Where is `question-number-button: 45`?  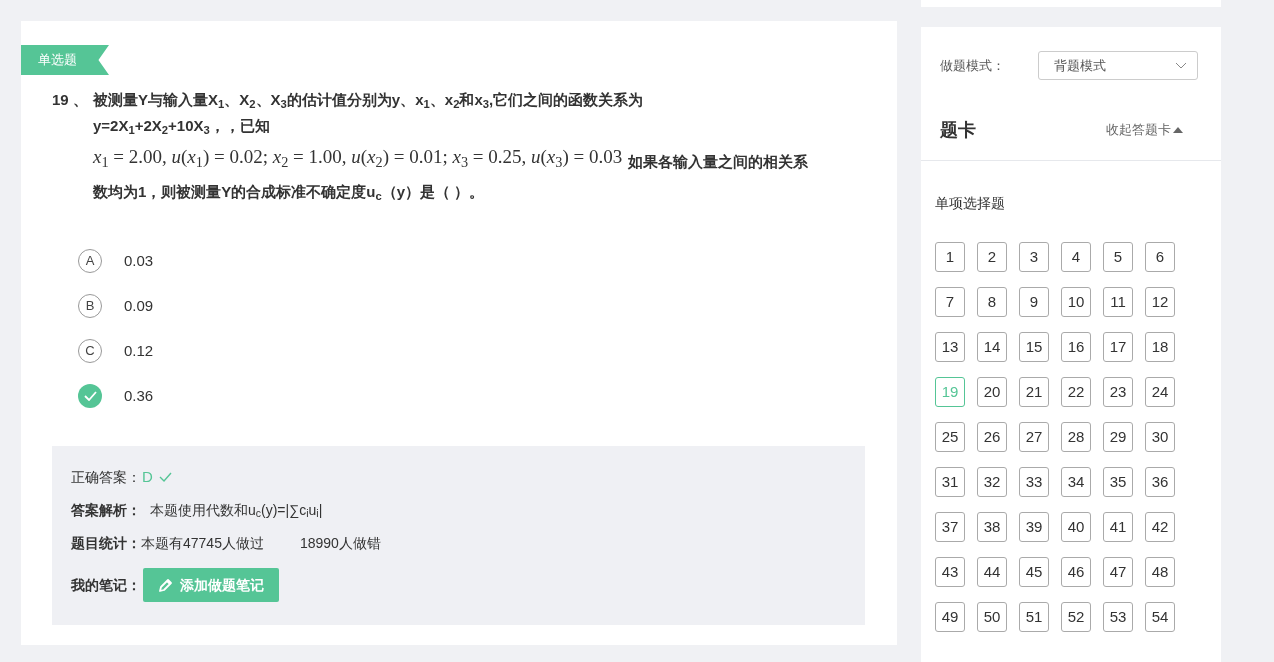
question-number-button: 45 is located at coordinates (1034, 572).